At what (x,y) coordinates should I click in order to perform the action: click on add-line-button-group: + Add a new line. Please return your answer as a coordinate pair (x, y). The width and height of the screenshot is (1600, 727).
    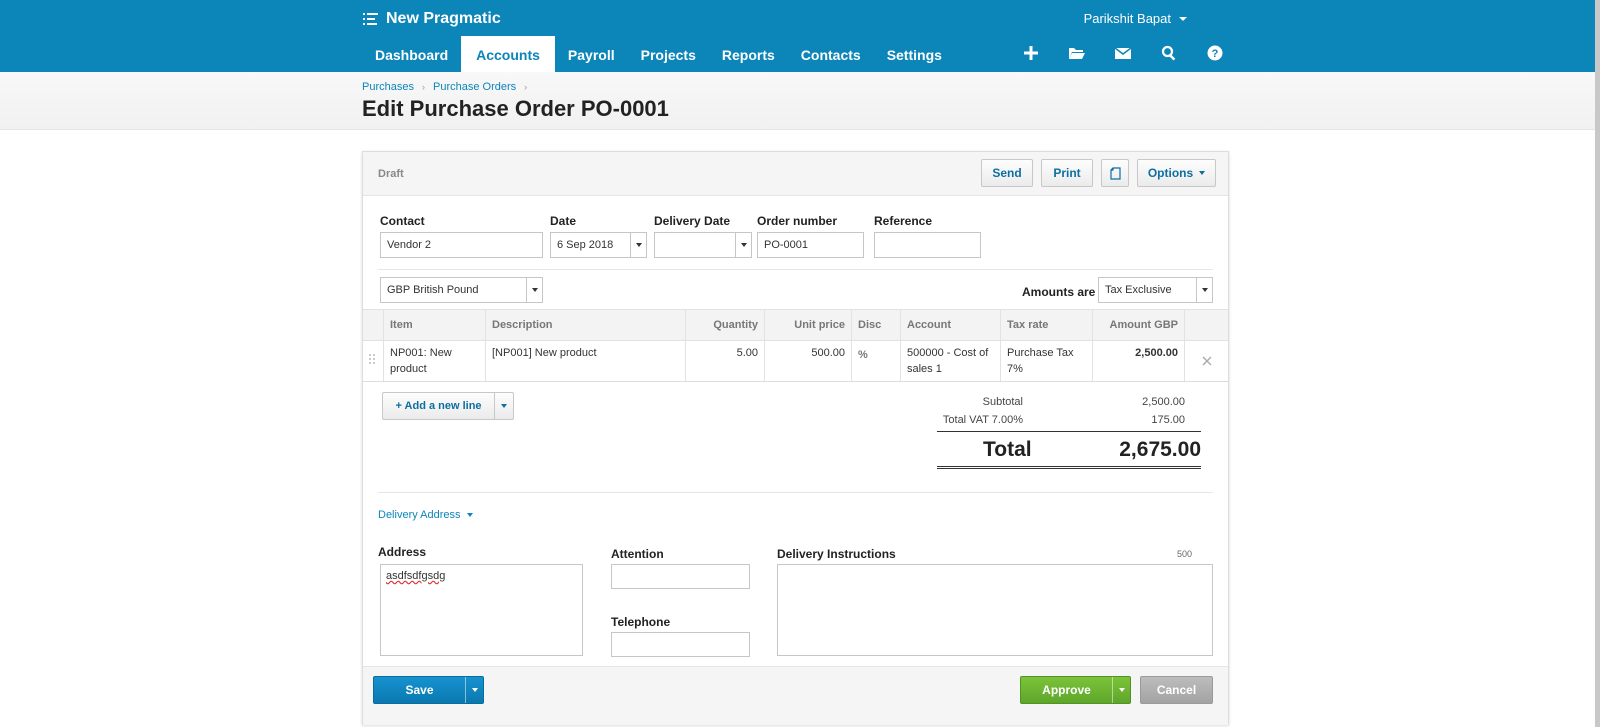
    Looking at the image, I should click on (448, 406).